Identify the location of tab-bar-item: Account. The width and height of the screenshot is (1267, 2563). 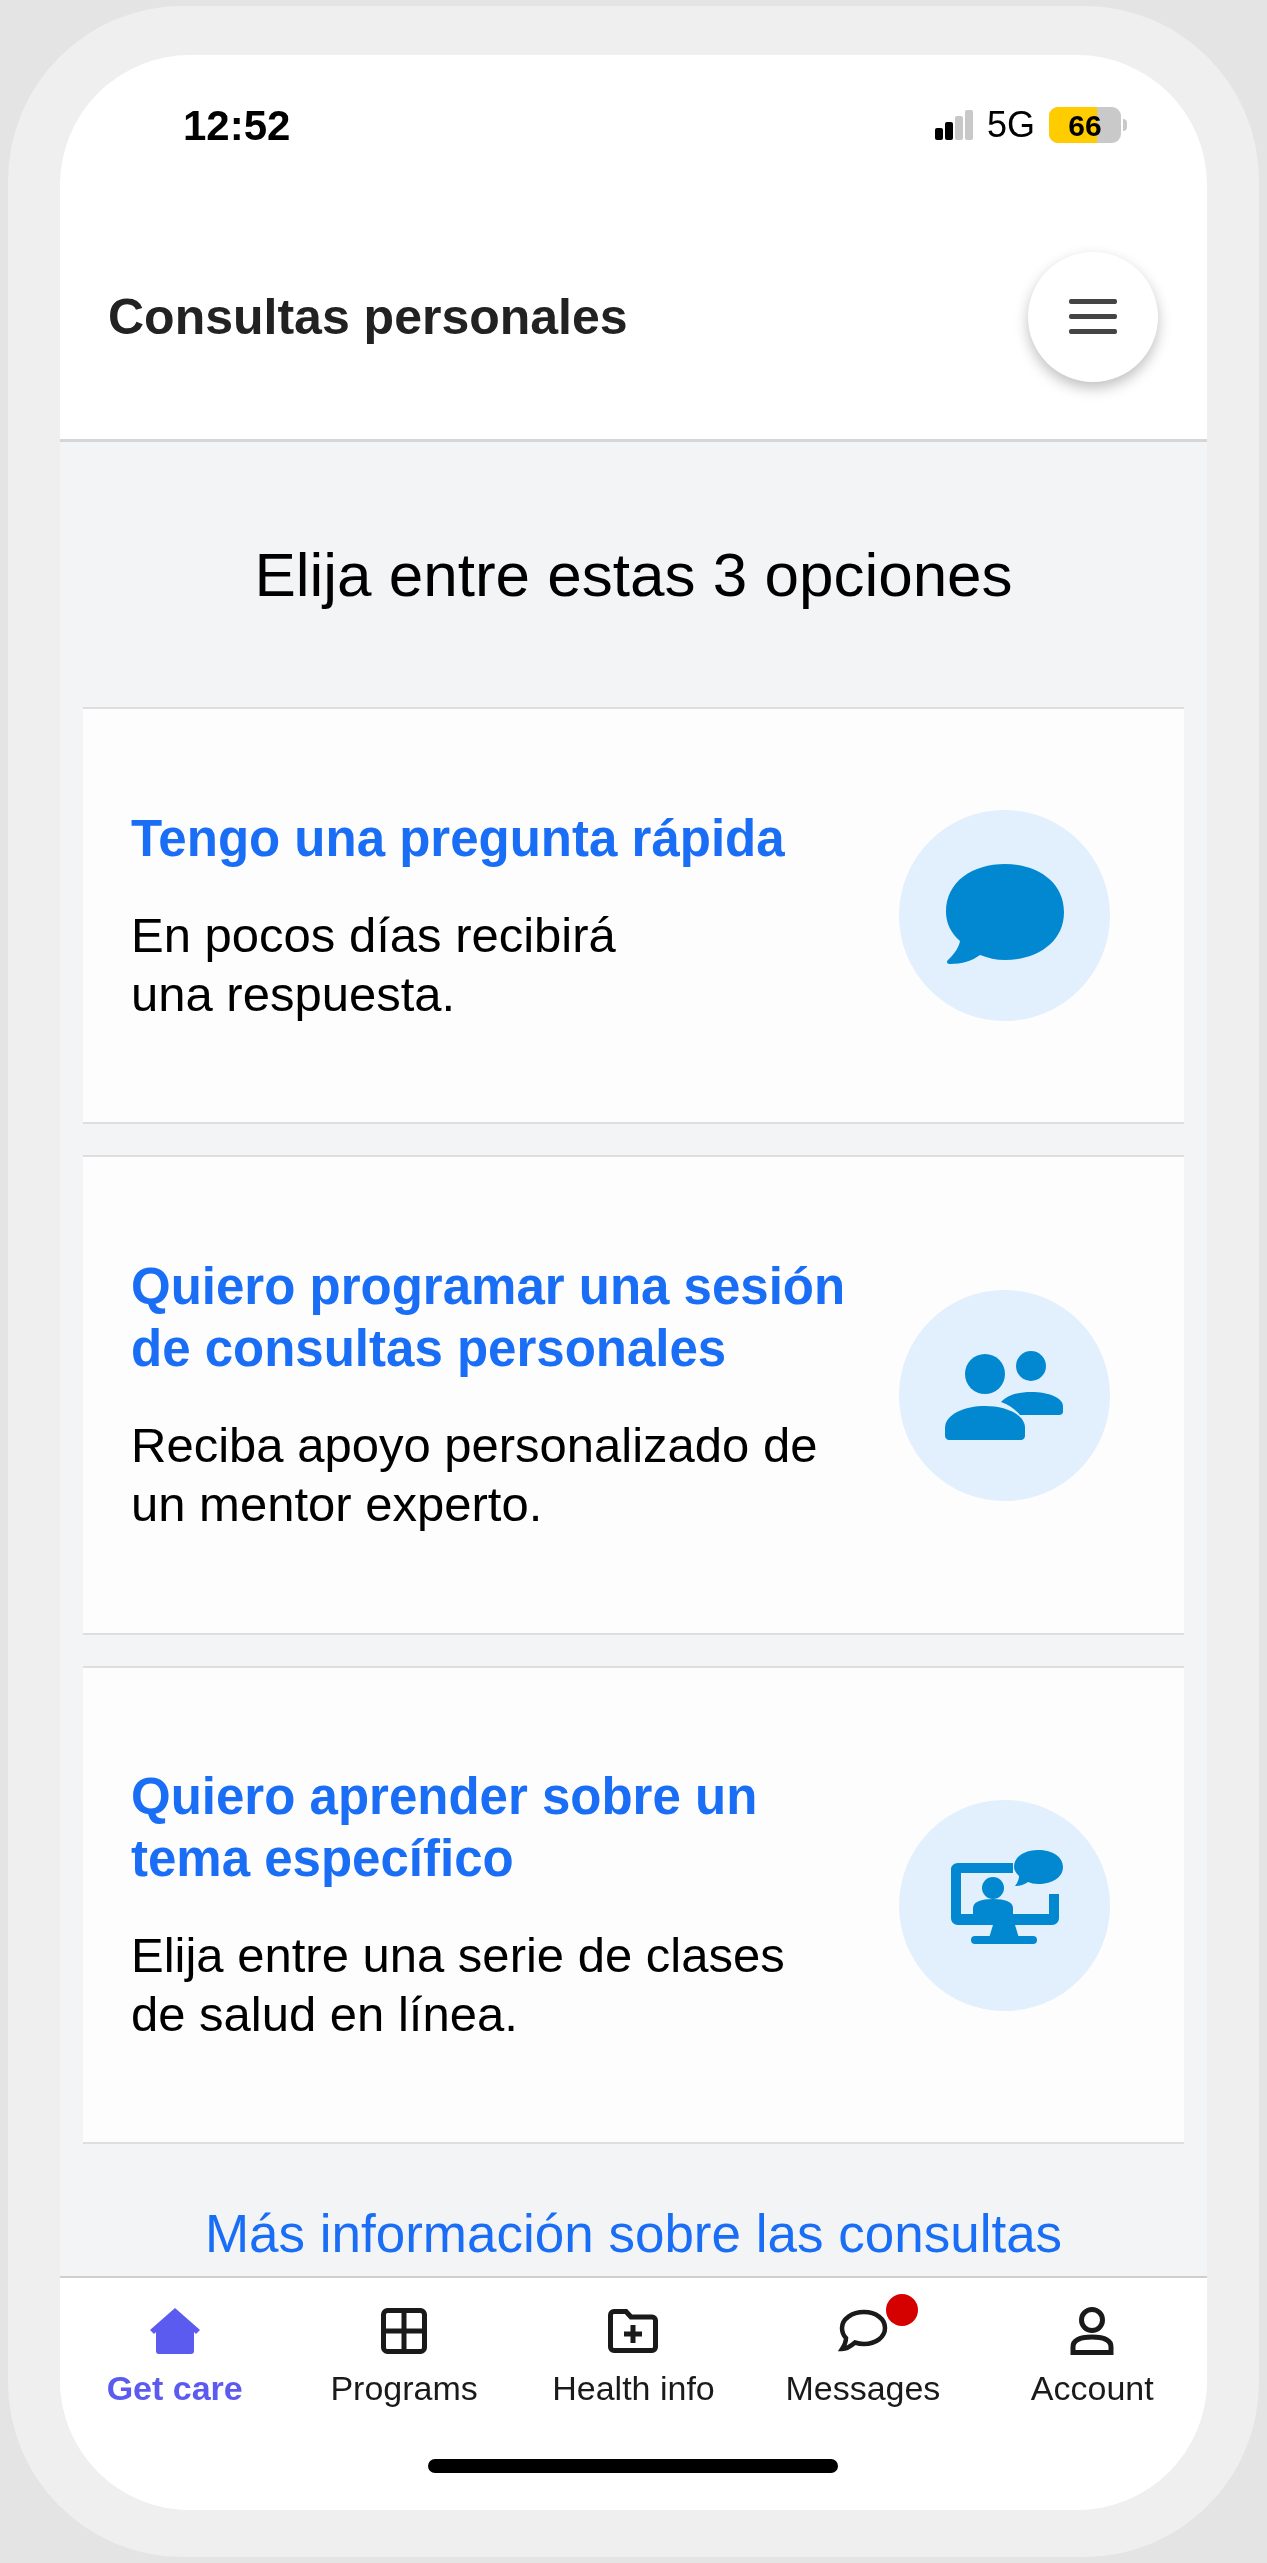
(1092, 2350).